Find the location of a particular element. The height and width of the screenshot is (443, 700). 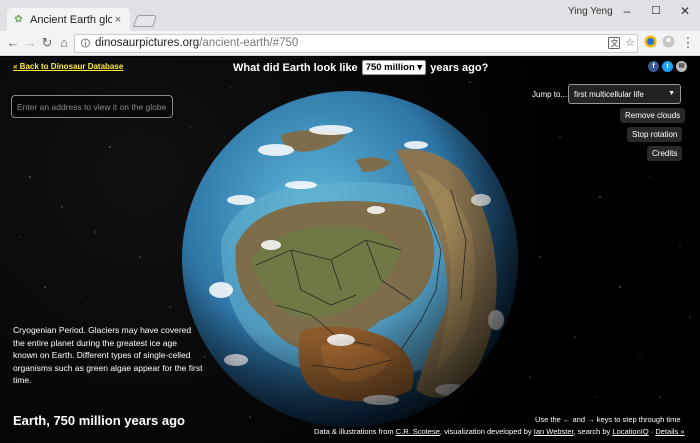

reload-icon: ↻ is located at coordinates (47, 43).